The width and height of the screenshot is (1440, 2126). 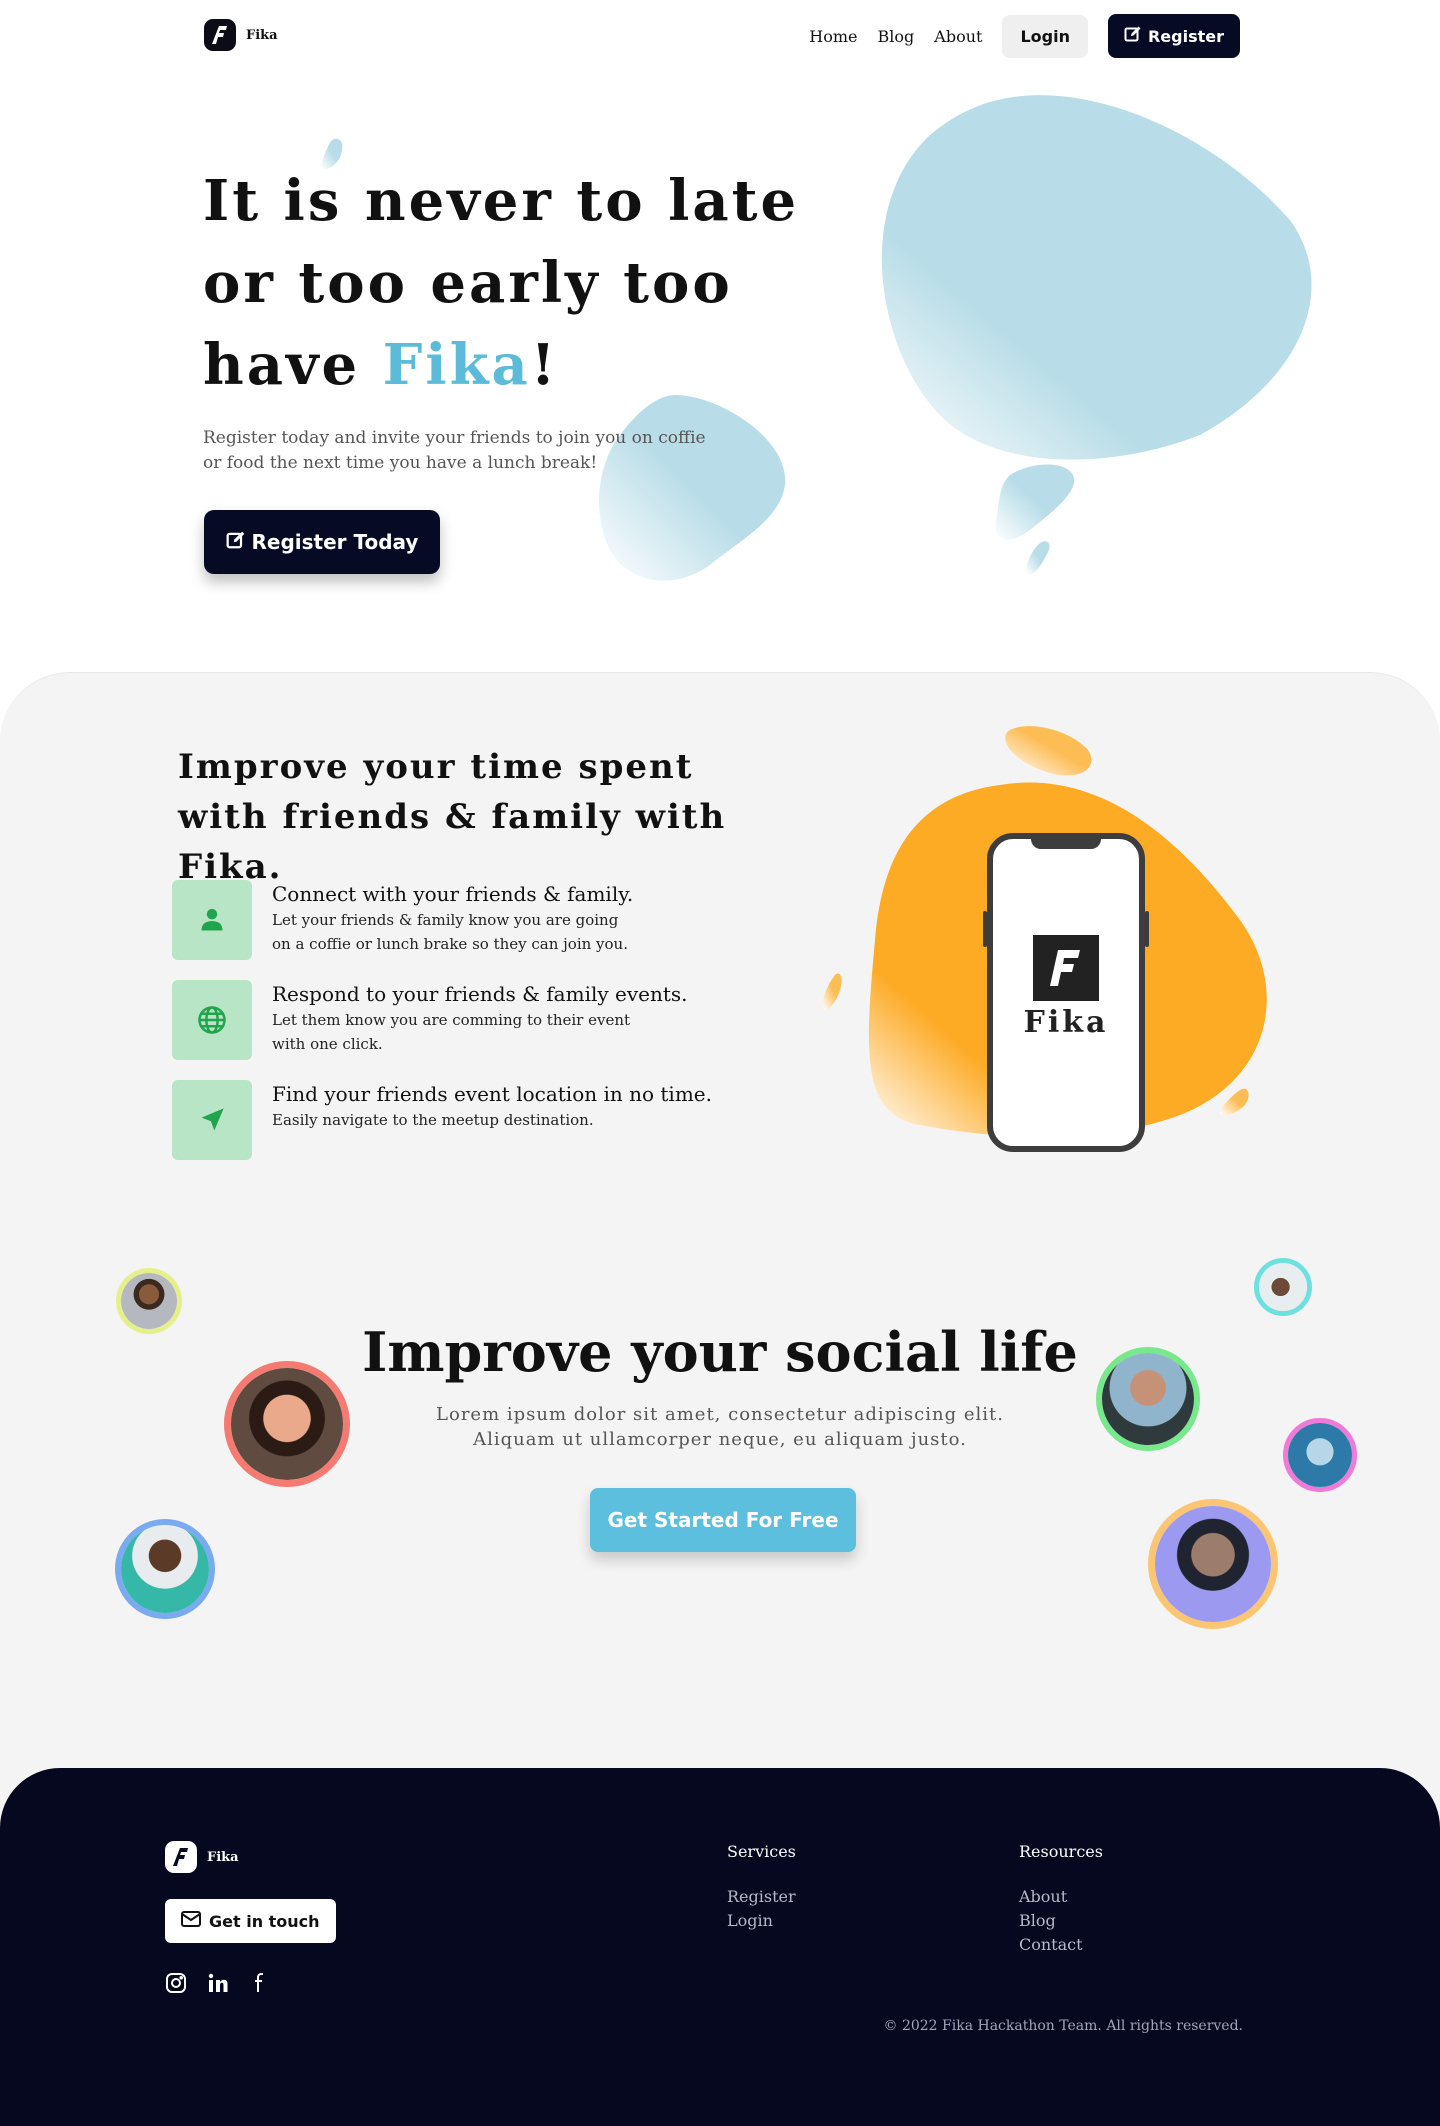 I want to click on nav-links: Home Blog About Login Register, so click(x=1024, y=36).